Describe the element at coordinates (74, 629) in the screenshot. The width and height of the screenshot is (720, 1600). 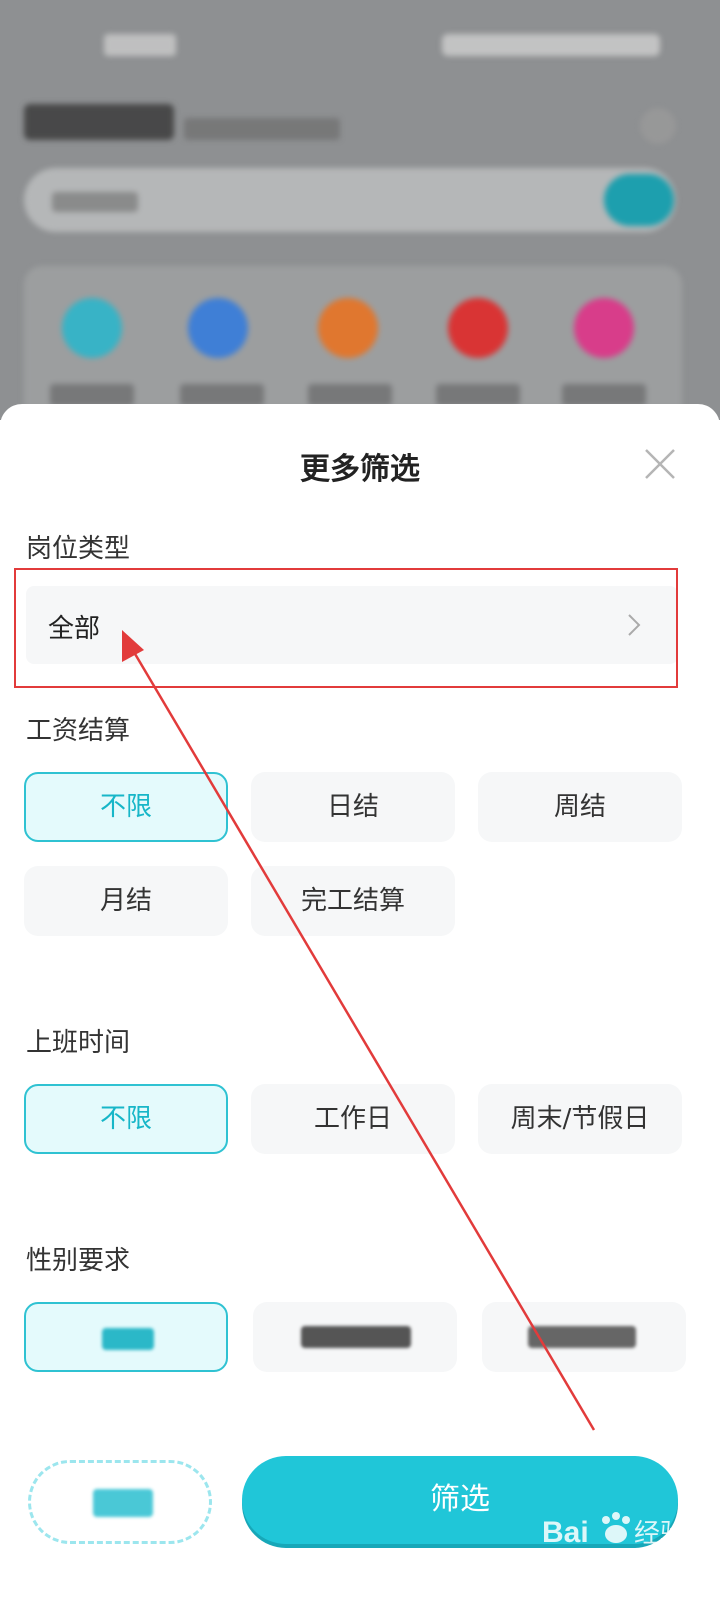
I see `job-type-value: 全部` at that location.